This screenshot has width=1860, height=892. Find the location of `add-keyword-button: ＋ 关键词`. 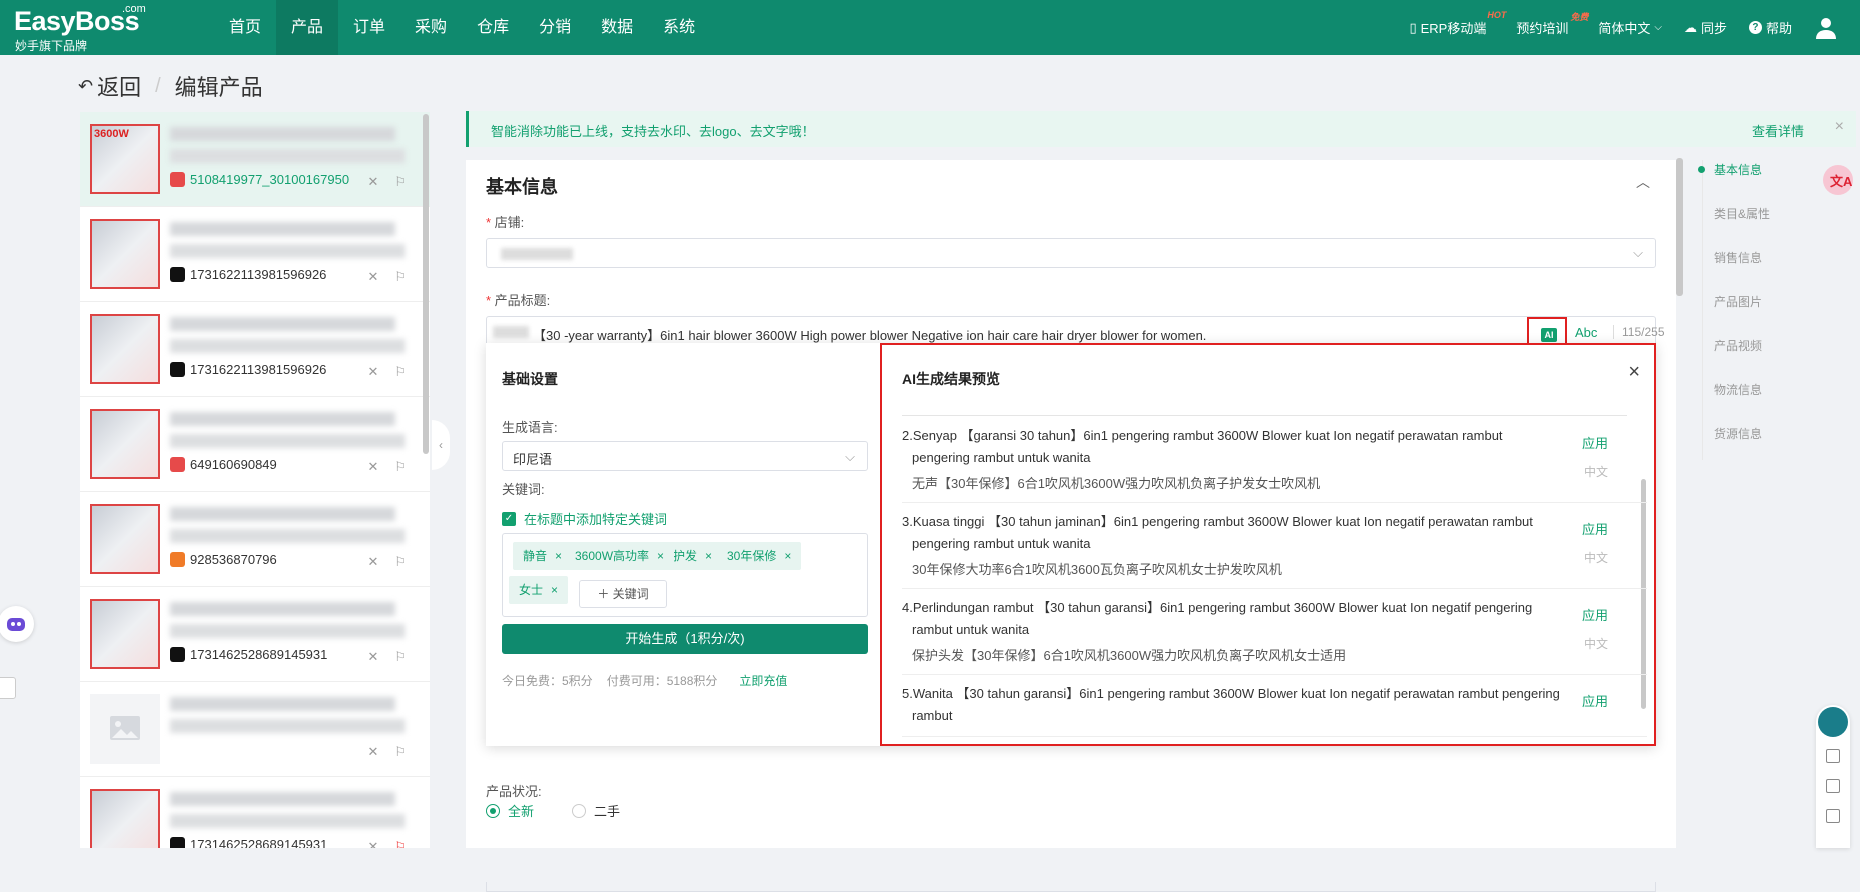

add-keyword-button: ＋ 关键词 is located at coordinates (623, 594).